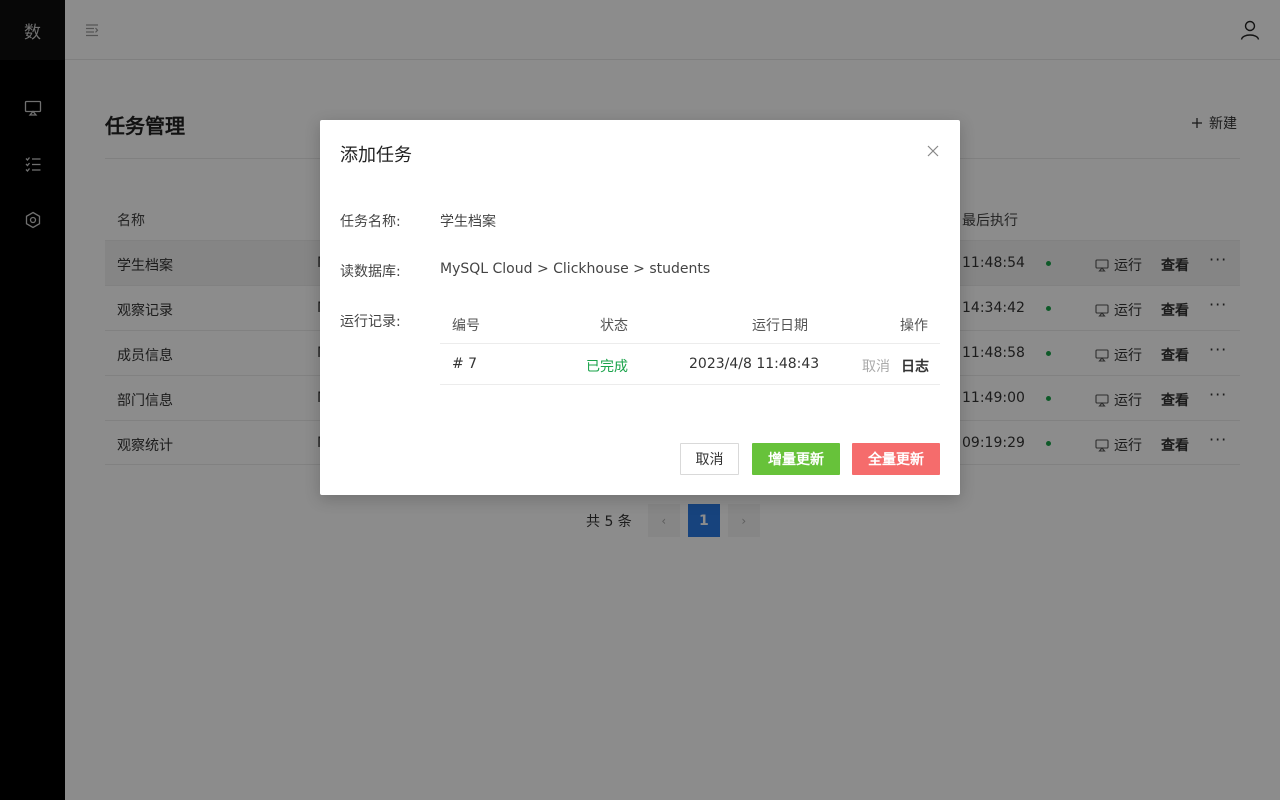  What do you see at coordinates (754, 364) in the screenshot?
I see `record-date: 2023/4/8 11:48:43` at bounding box center [754, 364].